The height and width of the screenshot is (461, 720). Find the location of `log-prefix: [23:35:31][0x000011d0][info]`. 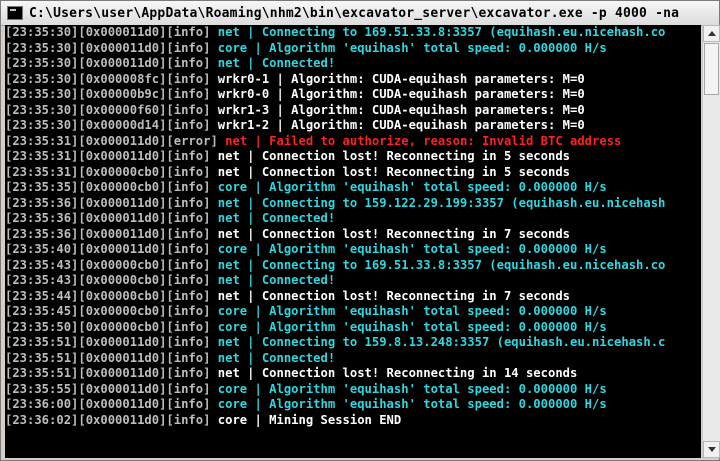

log-prefix: [23:35:31][0x000011d0][info] is located at coordinates (108, 156).